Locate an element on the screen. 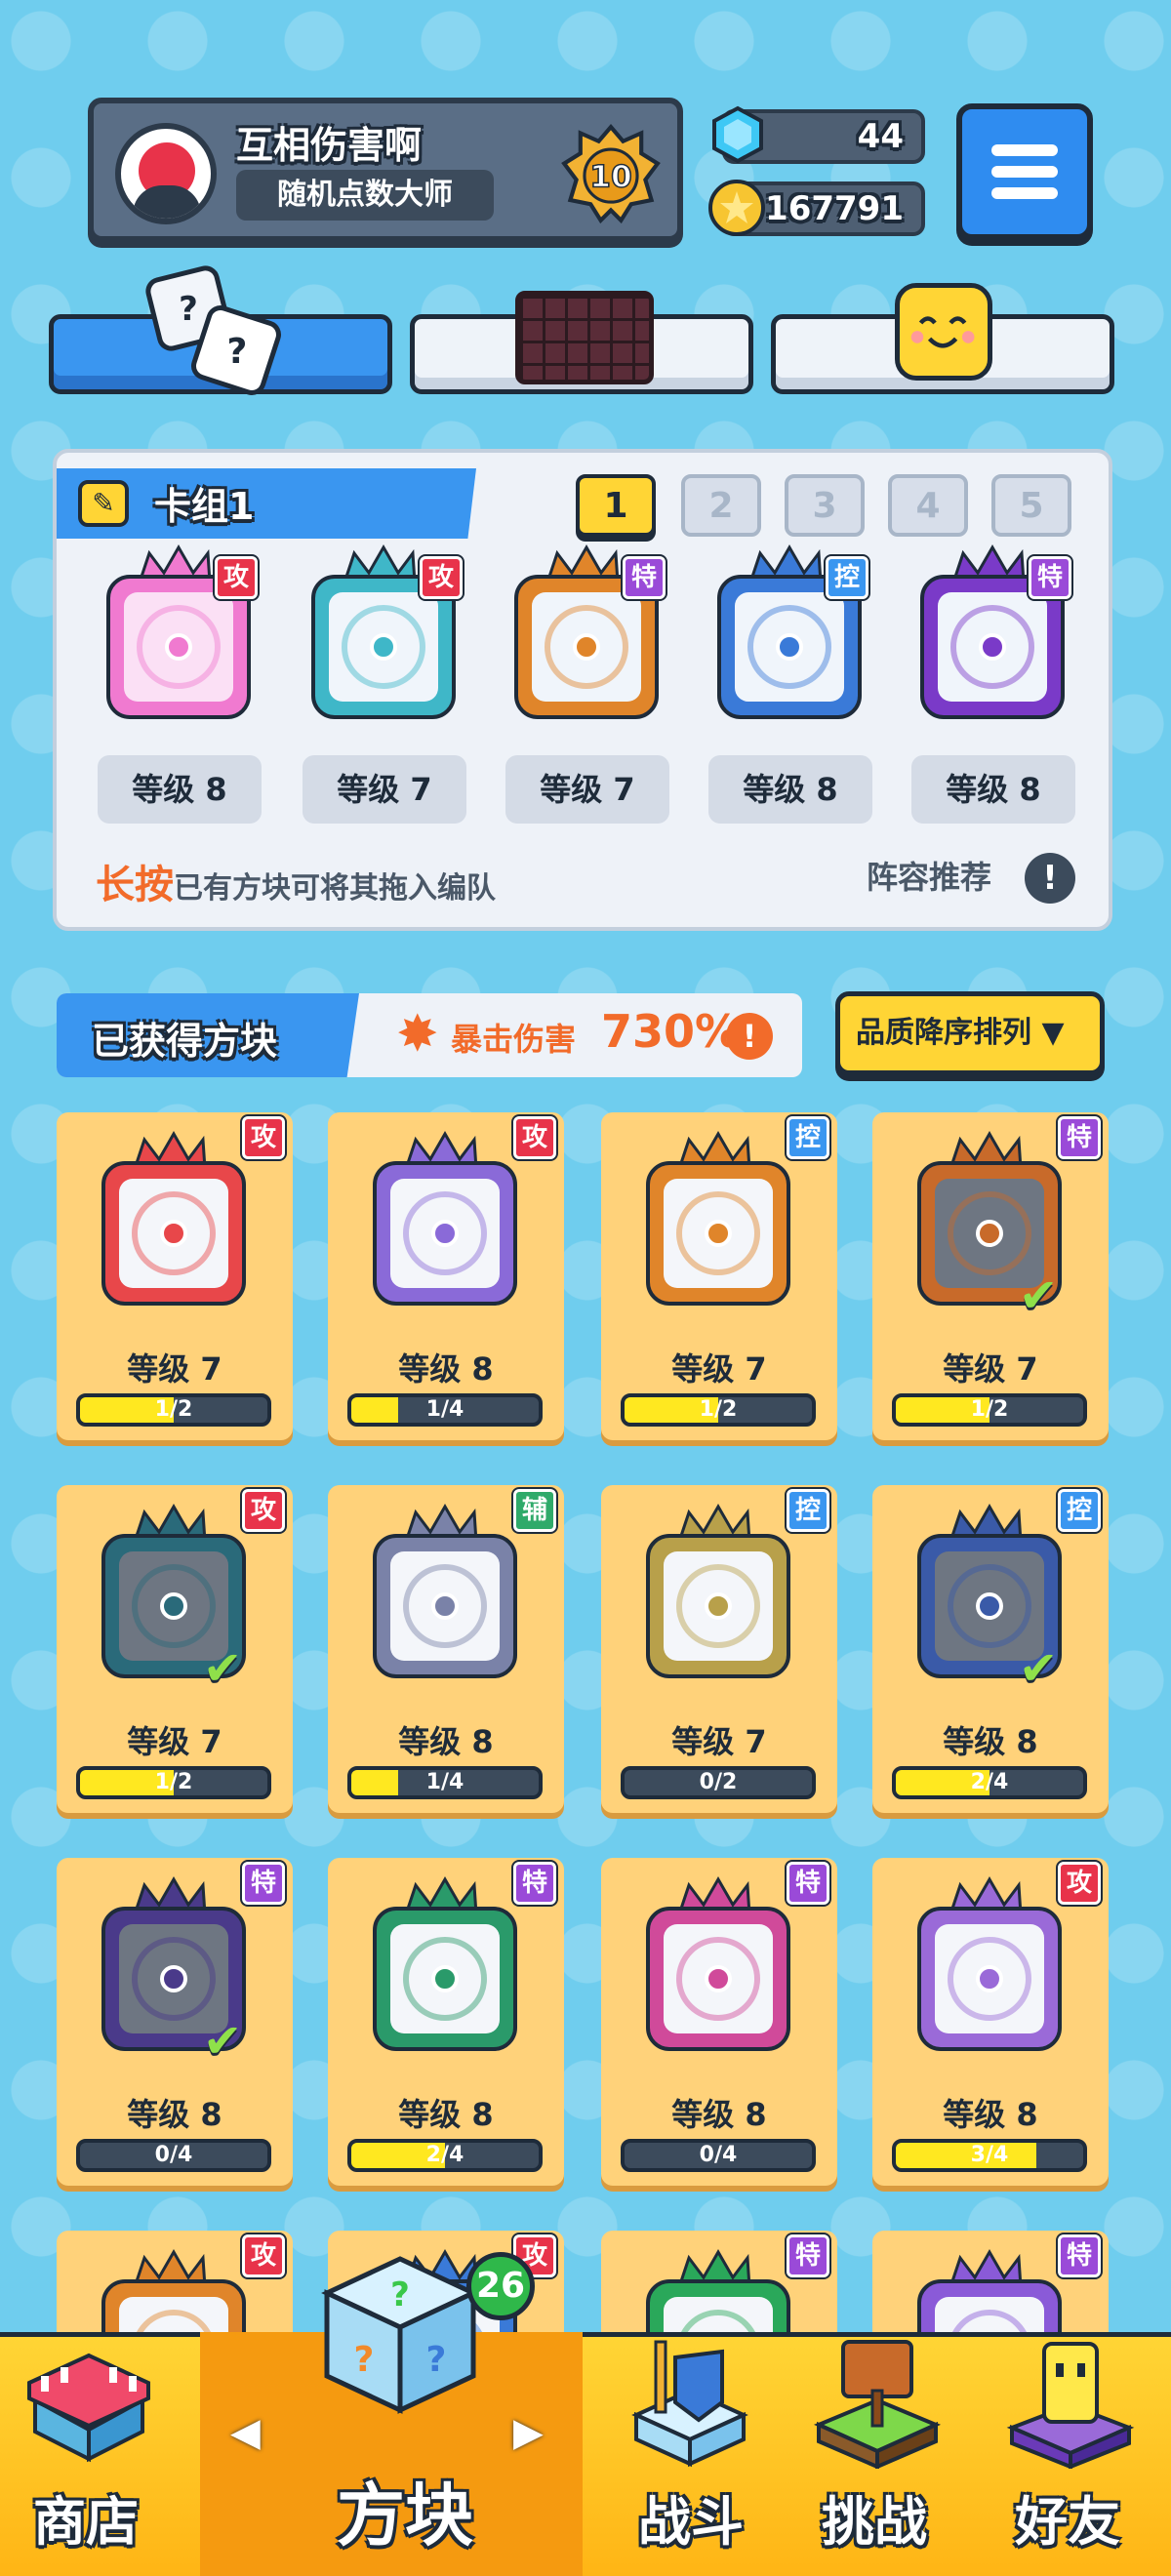 This screenshot has width=1171, height=2576. deck-page-5: 5 is located at coordinates (1031, 506).